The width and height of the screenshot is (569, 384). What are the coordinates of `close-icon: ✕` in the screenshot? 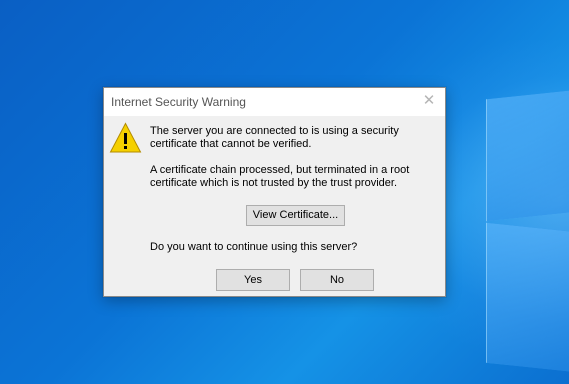 It's located at (429, 101).